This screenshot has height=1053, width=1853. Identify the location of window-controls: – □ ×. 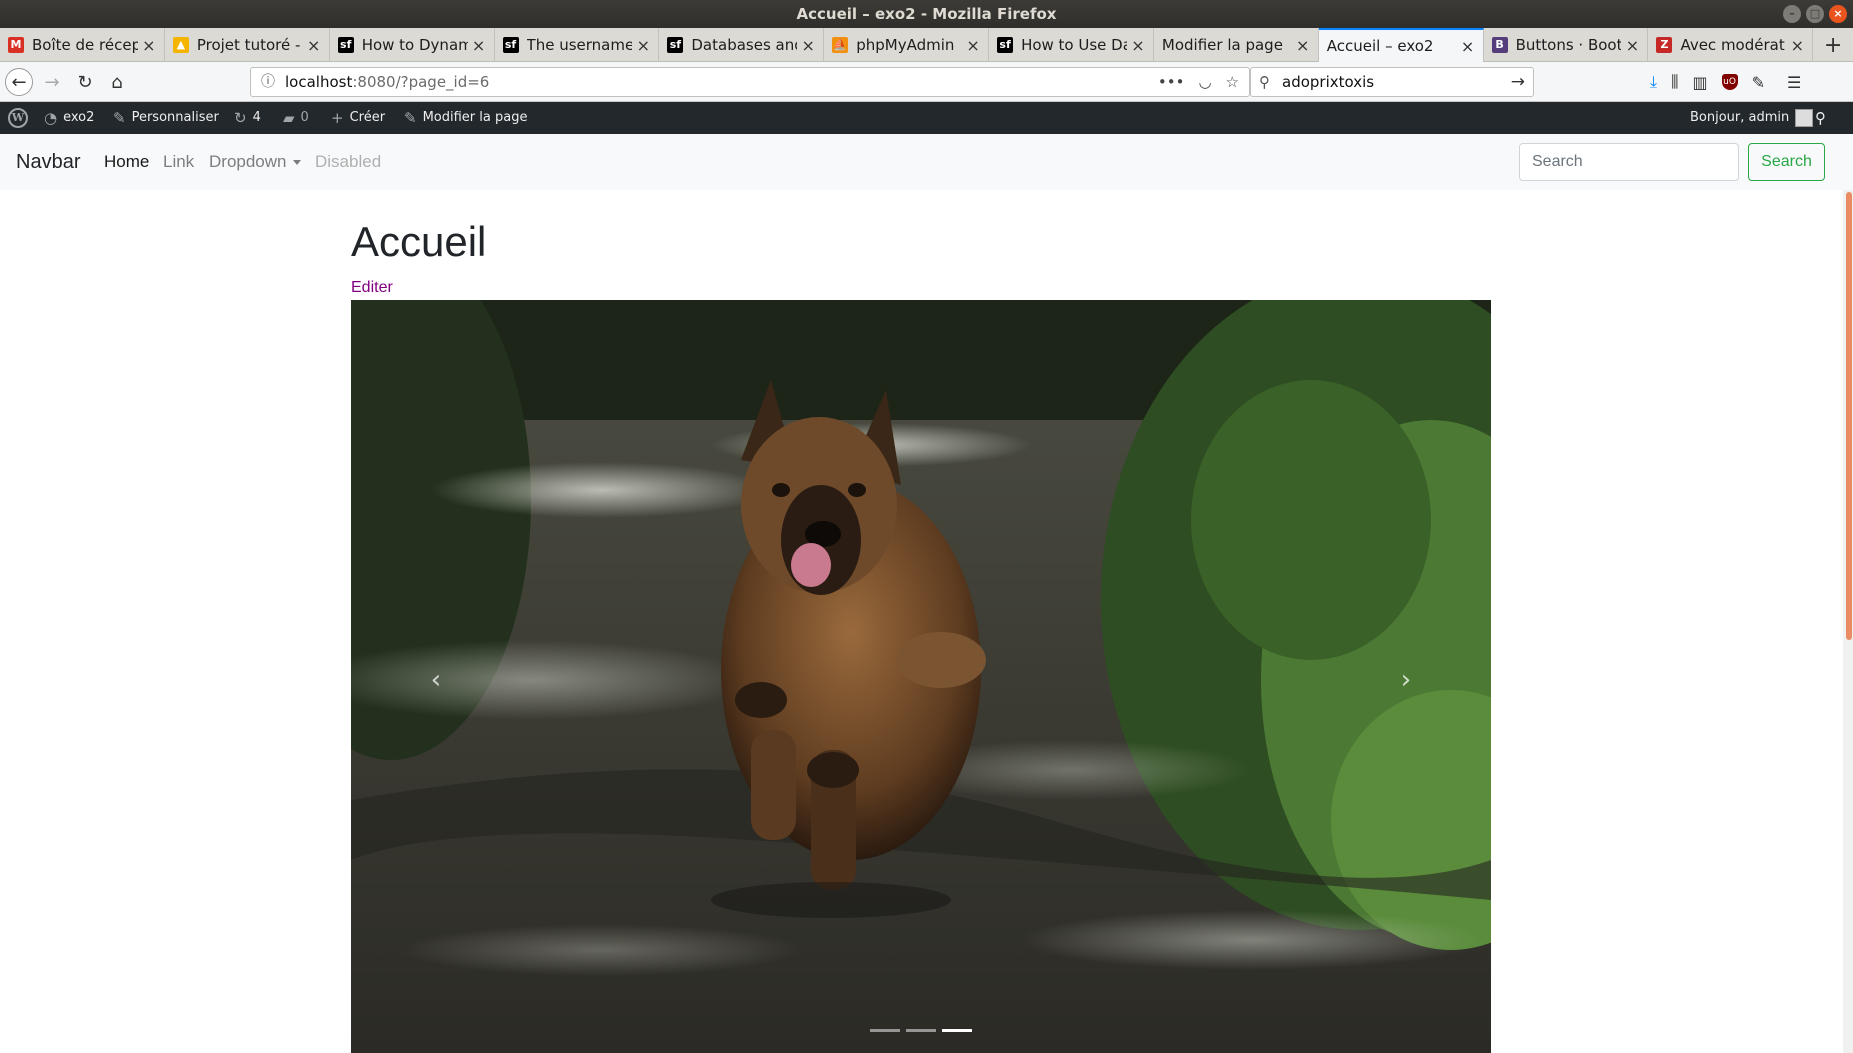
(1815, 14).